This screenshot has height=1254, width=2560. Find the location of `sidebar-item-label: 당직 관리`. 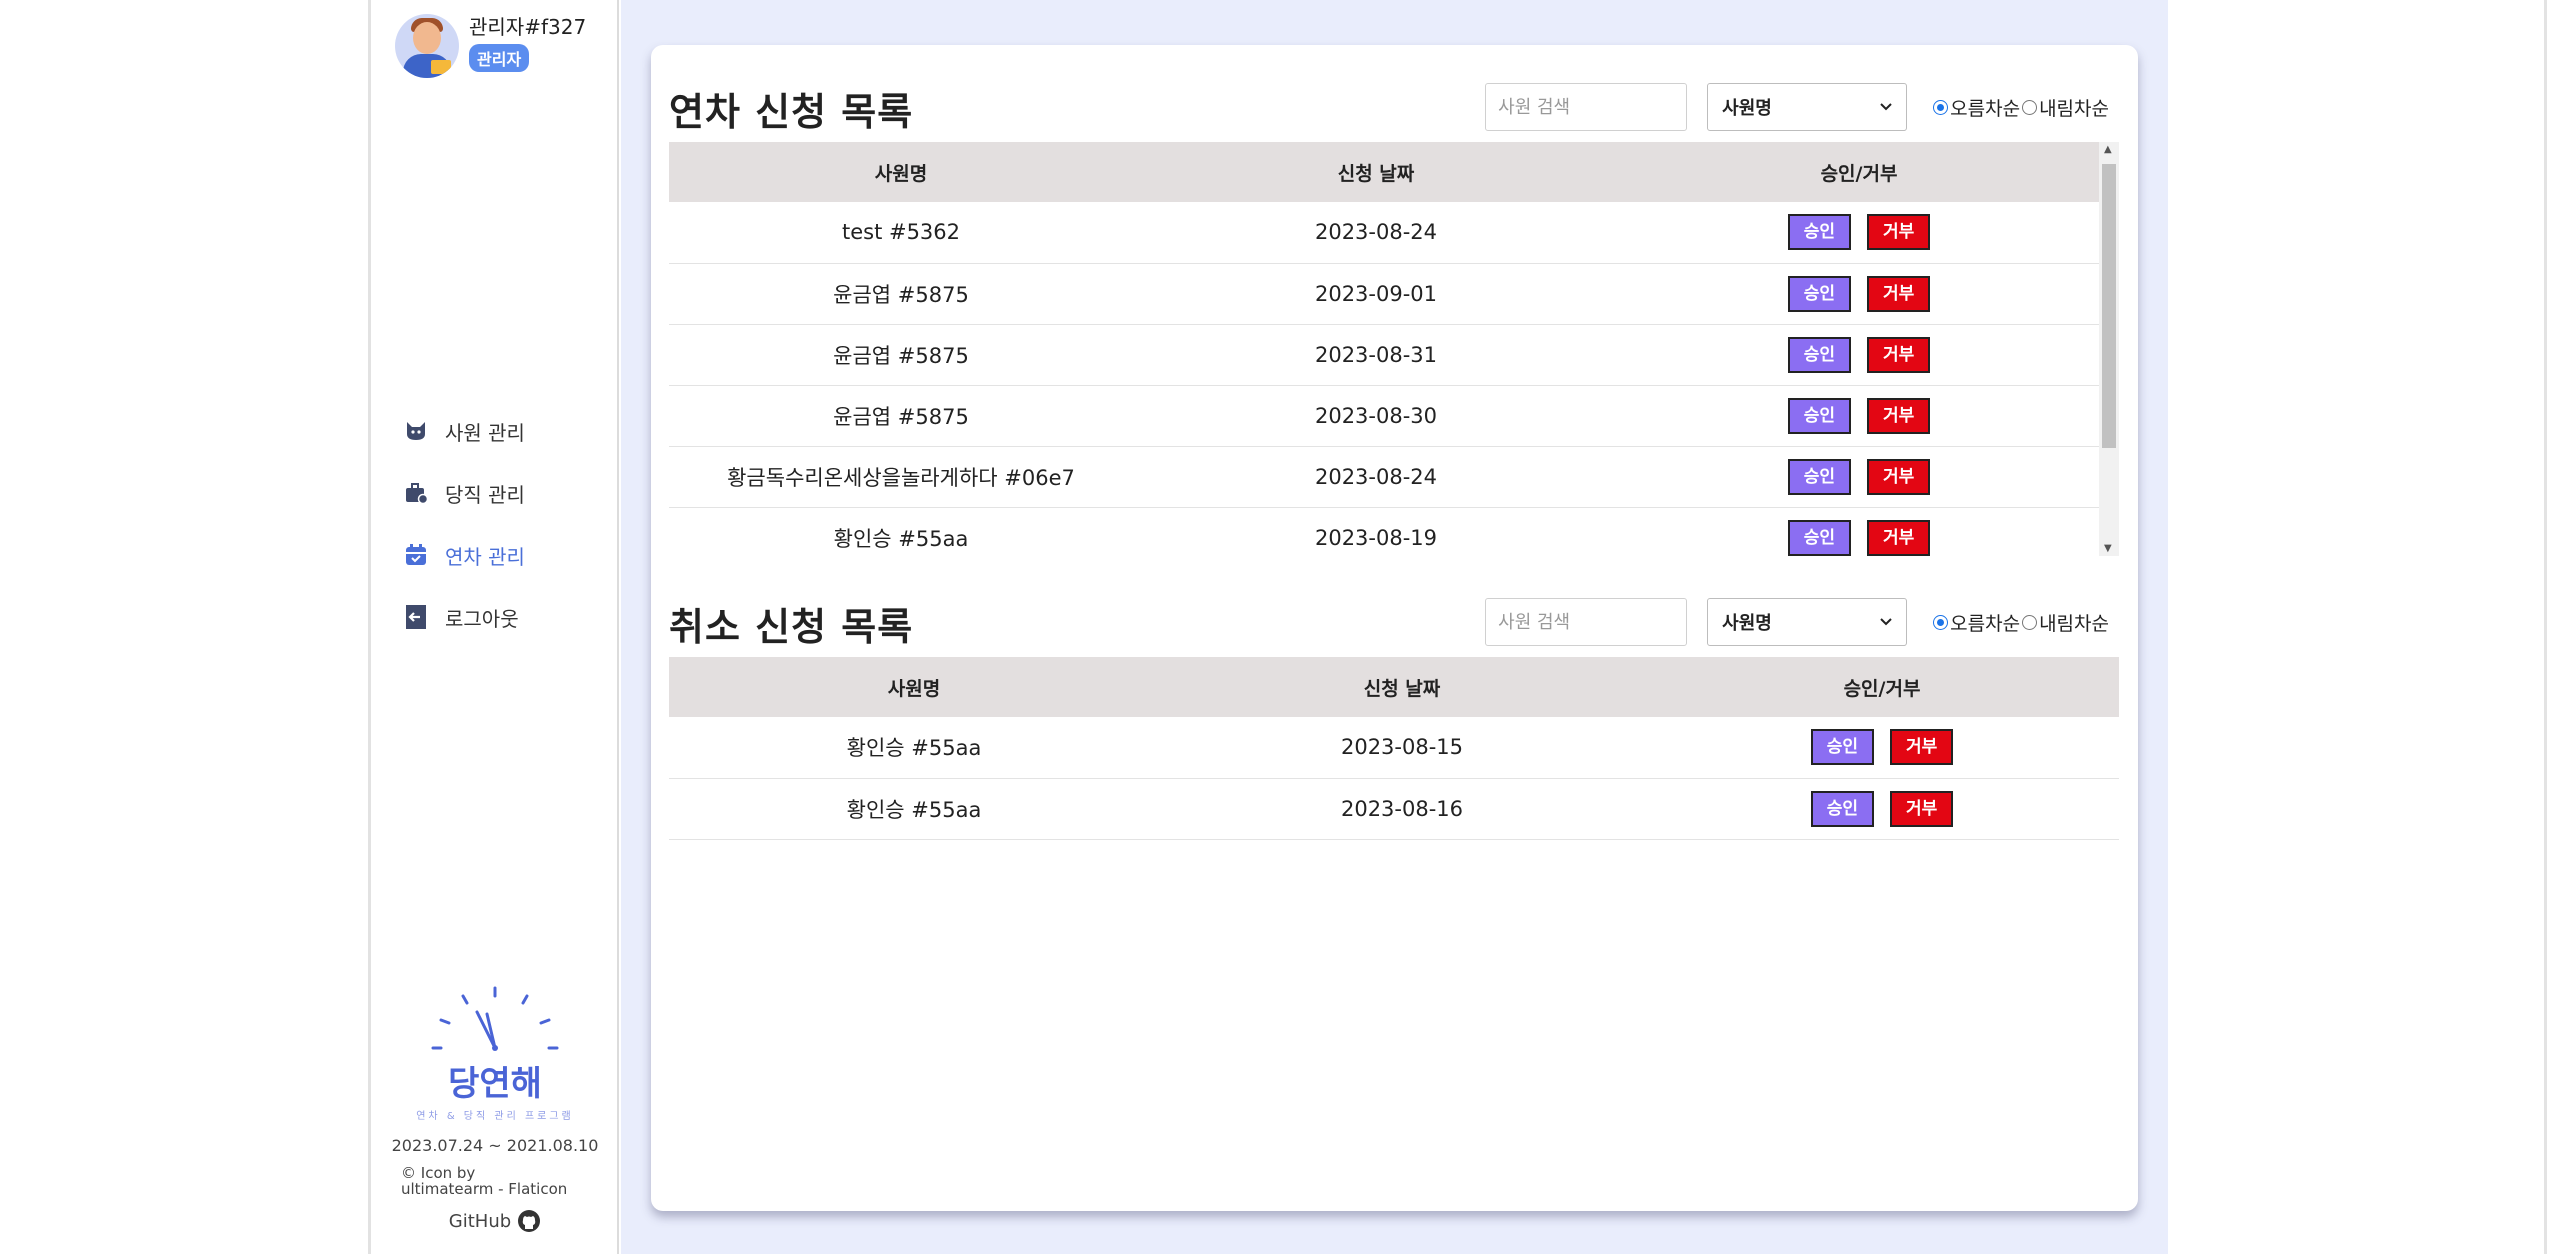

sidebar-item-label: 당직 관리 is located at coordinates (485, 494).